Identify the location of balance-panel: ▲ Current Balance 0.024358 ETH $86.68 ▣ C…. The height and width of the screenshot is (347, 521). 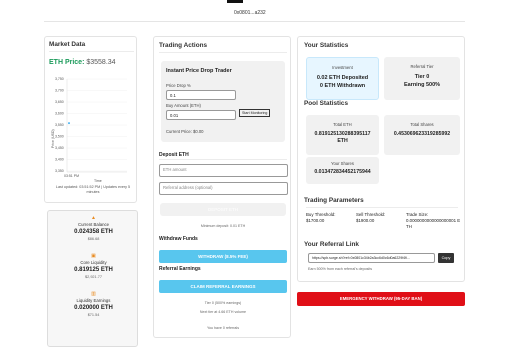
(92, 278).